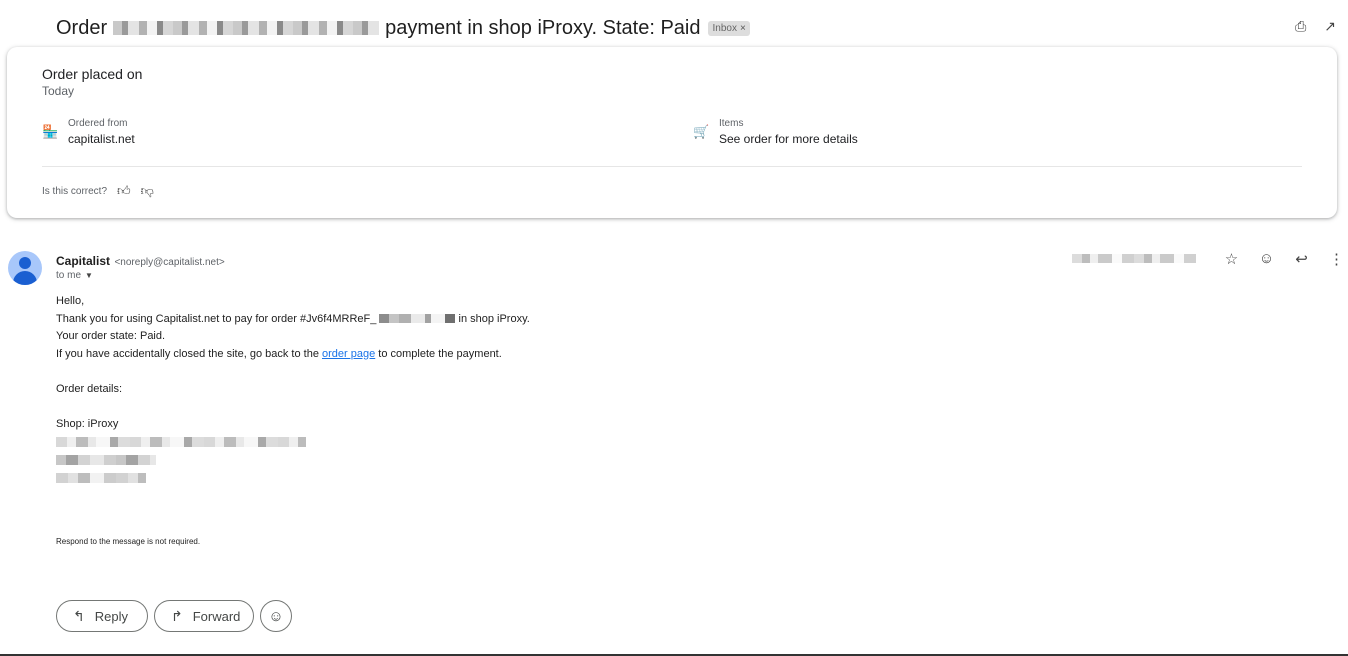  What do you see at coordinates (788, 139) in the screenshot?
I see `items-value: See order for more details` at bounding box center [788, 139].